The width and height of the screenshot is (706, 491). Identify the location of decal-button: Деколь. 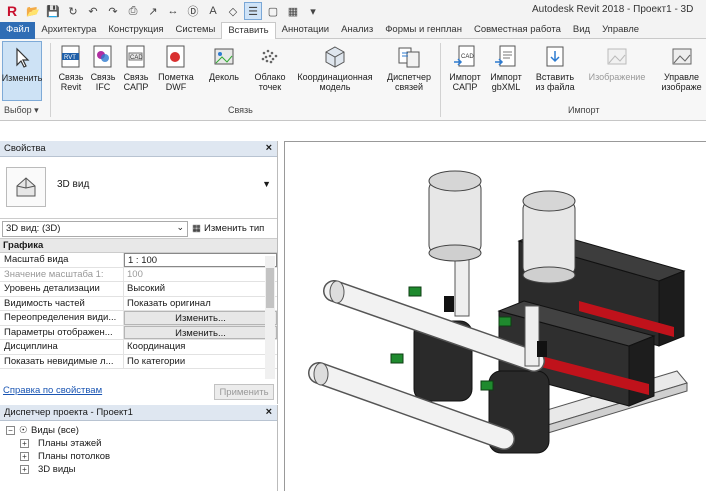
(224, 71).